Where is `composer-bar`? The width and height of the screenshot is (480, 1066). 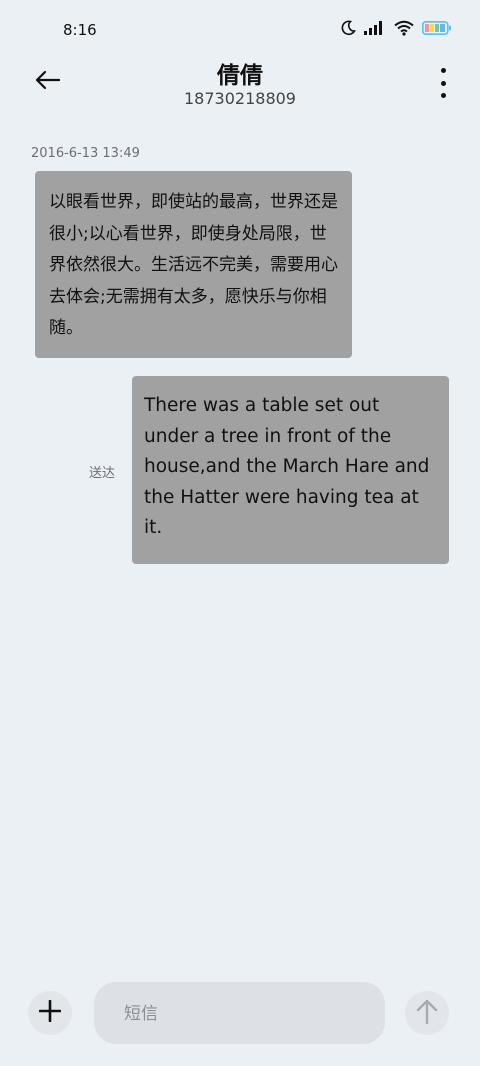
composer-bar is located at coordinates (240, 1013).